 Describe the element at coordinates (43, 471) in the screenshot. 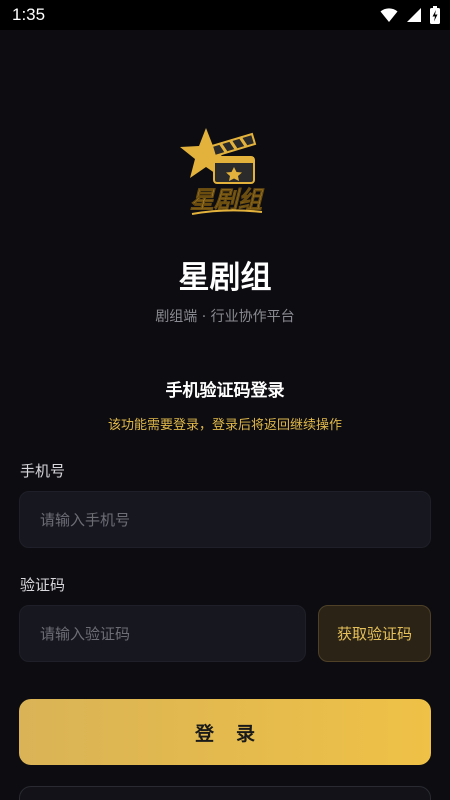

I see `phone-label: 手机号` at that location.